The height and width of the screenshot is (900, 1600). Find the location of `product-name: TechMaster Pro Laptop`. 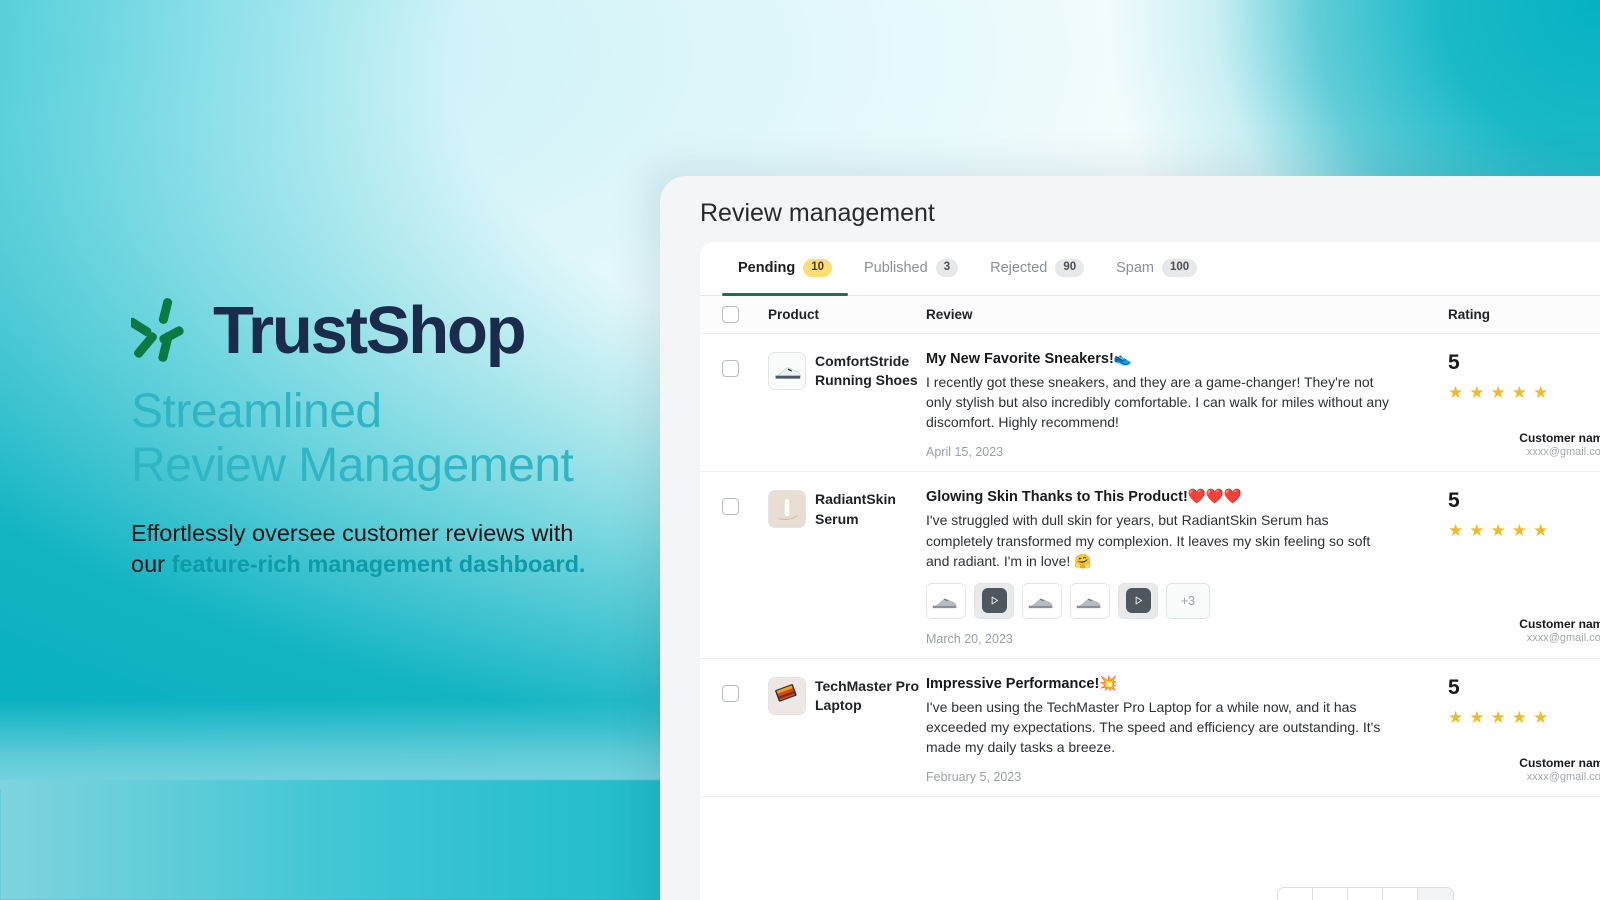

product-name: TechMaster Pro Laptop is located at coordinates (867, 695).